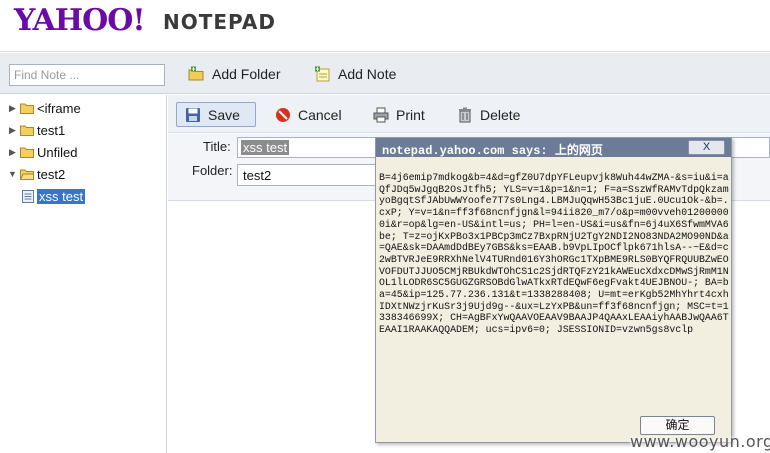 This screenshot has width=770, height=453. What do you see at coordinates (57, 152) in the screenshot?
I see `folder-label: Unfiled` at bounding box center [57, 152].